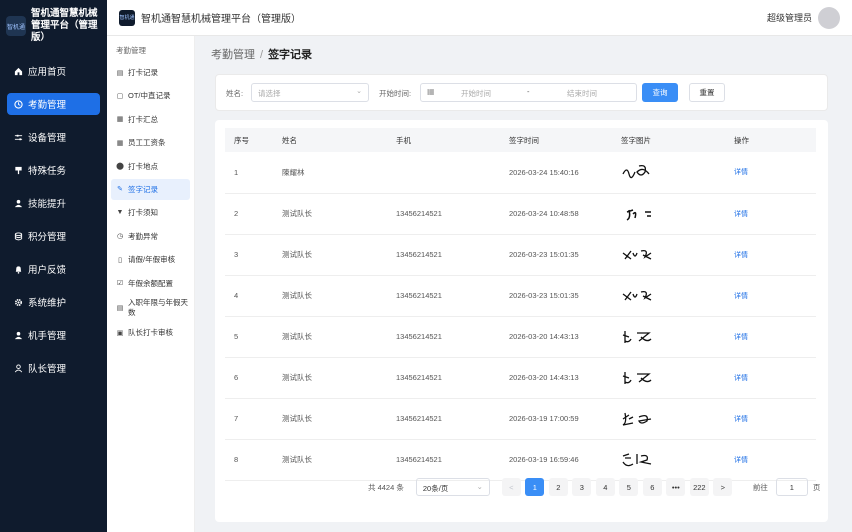  Describe the element at coordinates (535, 487) in the screenshot. I see `page-button-1: 1` at that location.